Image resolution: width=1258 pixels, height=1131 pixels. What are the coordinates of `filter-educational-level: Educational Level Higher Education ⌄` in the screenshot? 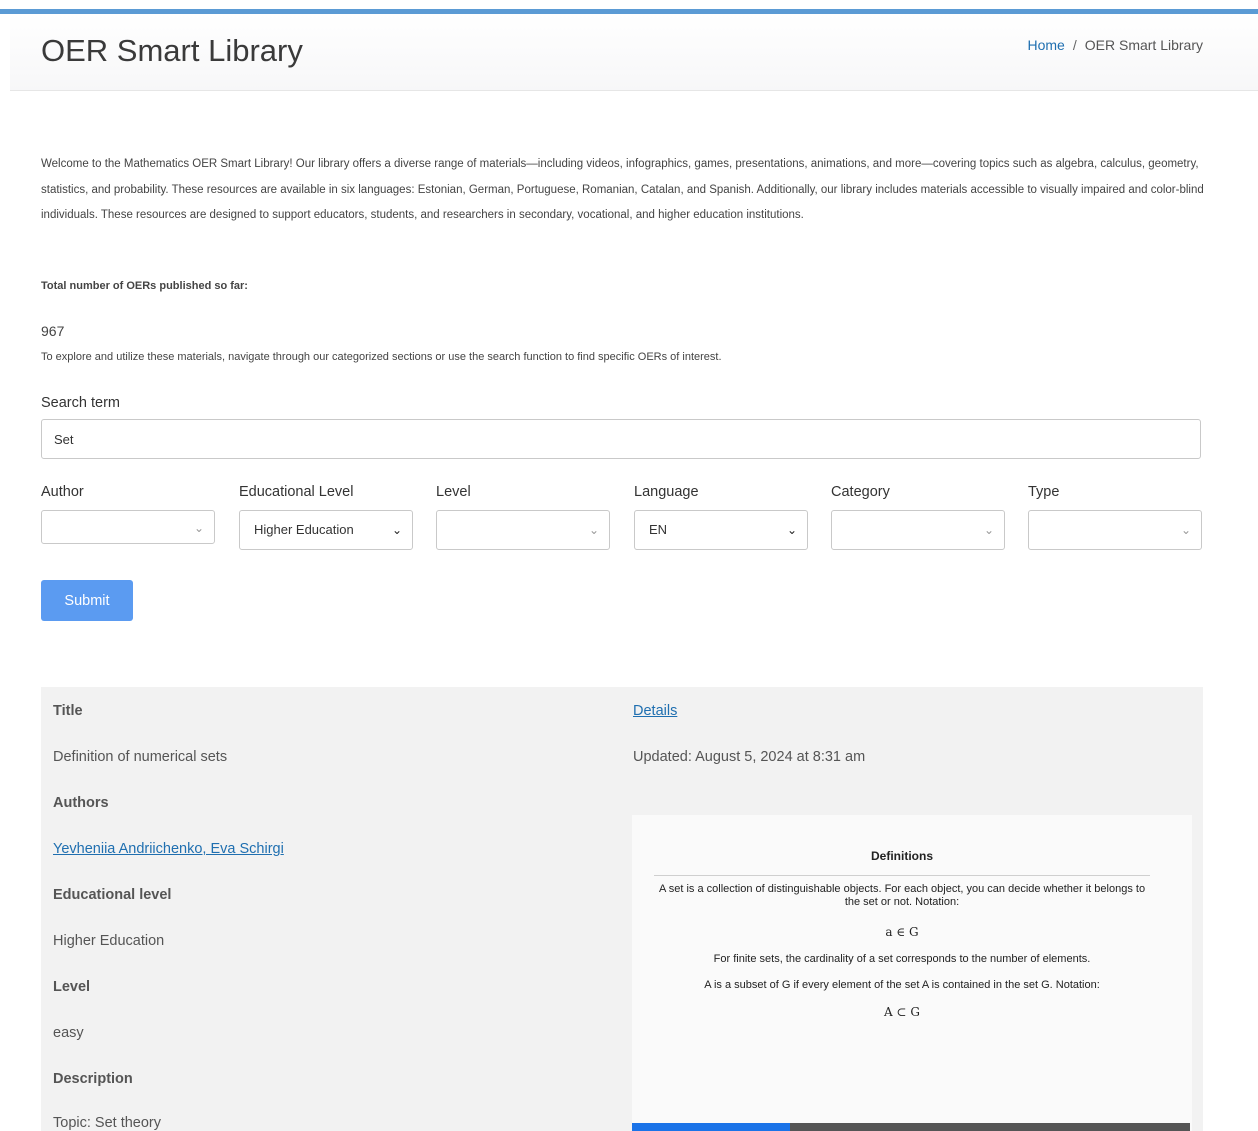 It's located at (326, 517).